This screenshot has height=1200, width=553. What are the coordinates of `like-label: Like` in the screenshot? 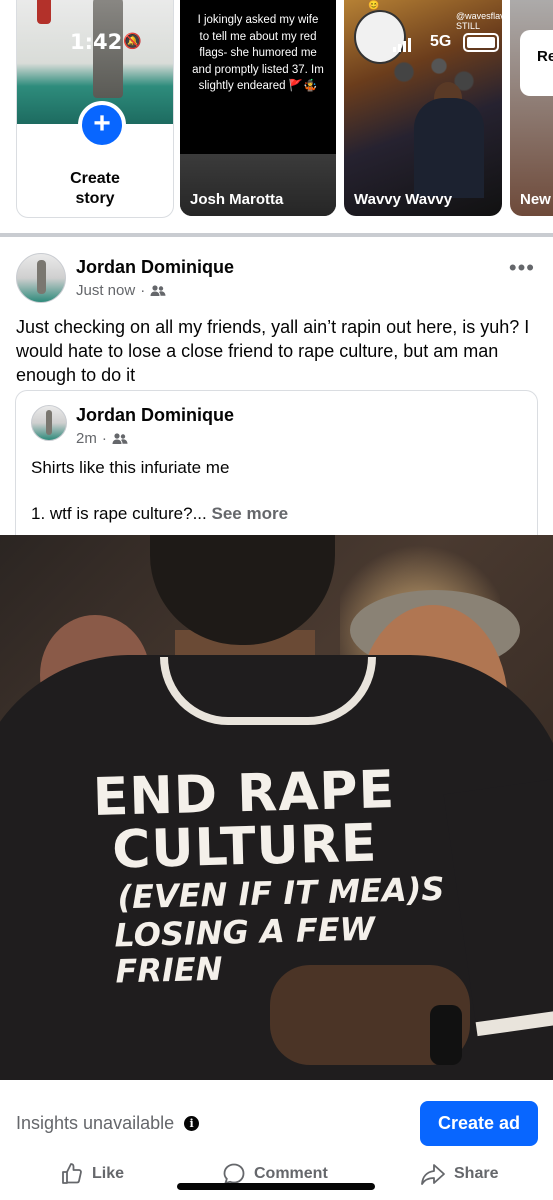 It's located at (108, 1173).